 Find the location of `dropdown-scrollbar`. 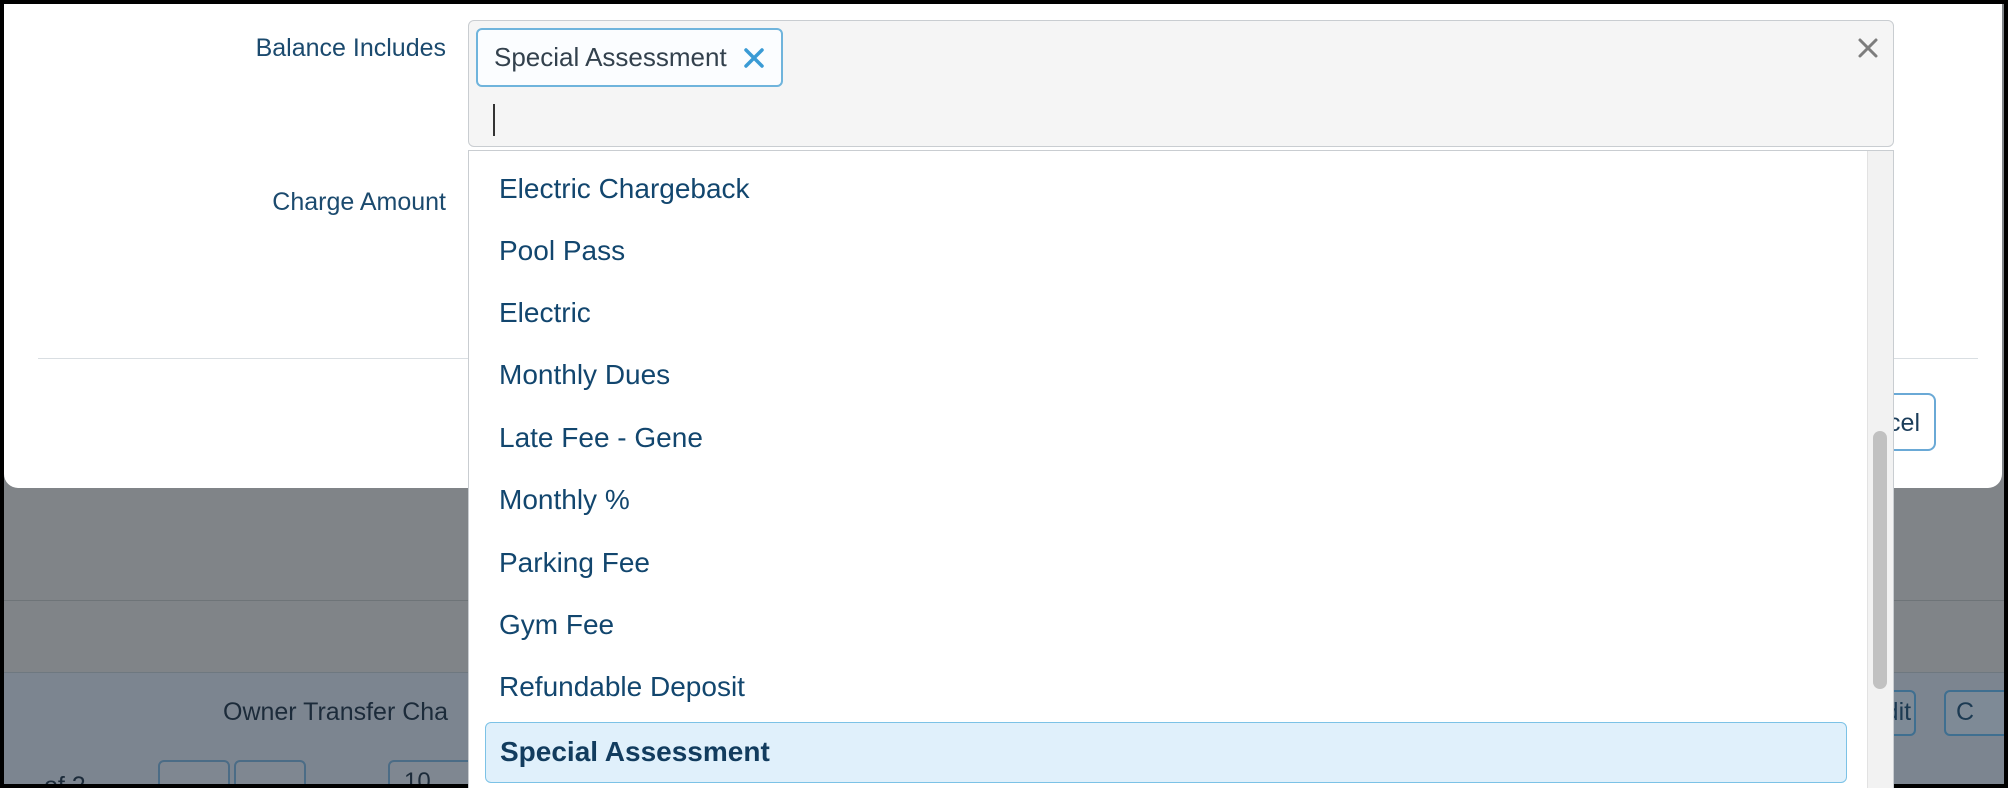

dropdown-scrollbar is located at coordinates (1880, 469).